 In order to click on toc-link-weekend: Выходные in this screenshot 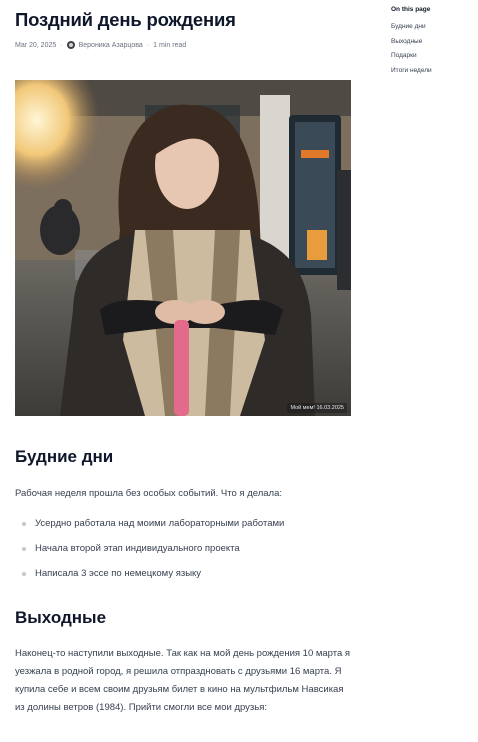, I will do `click(433, 41)`.